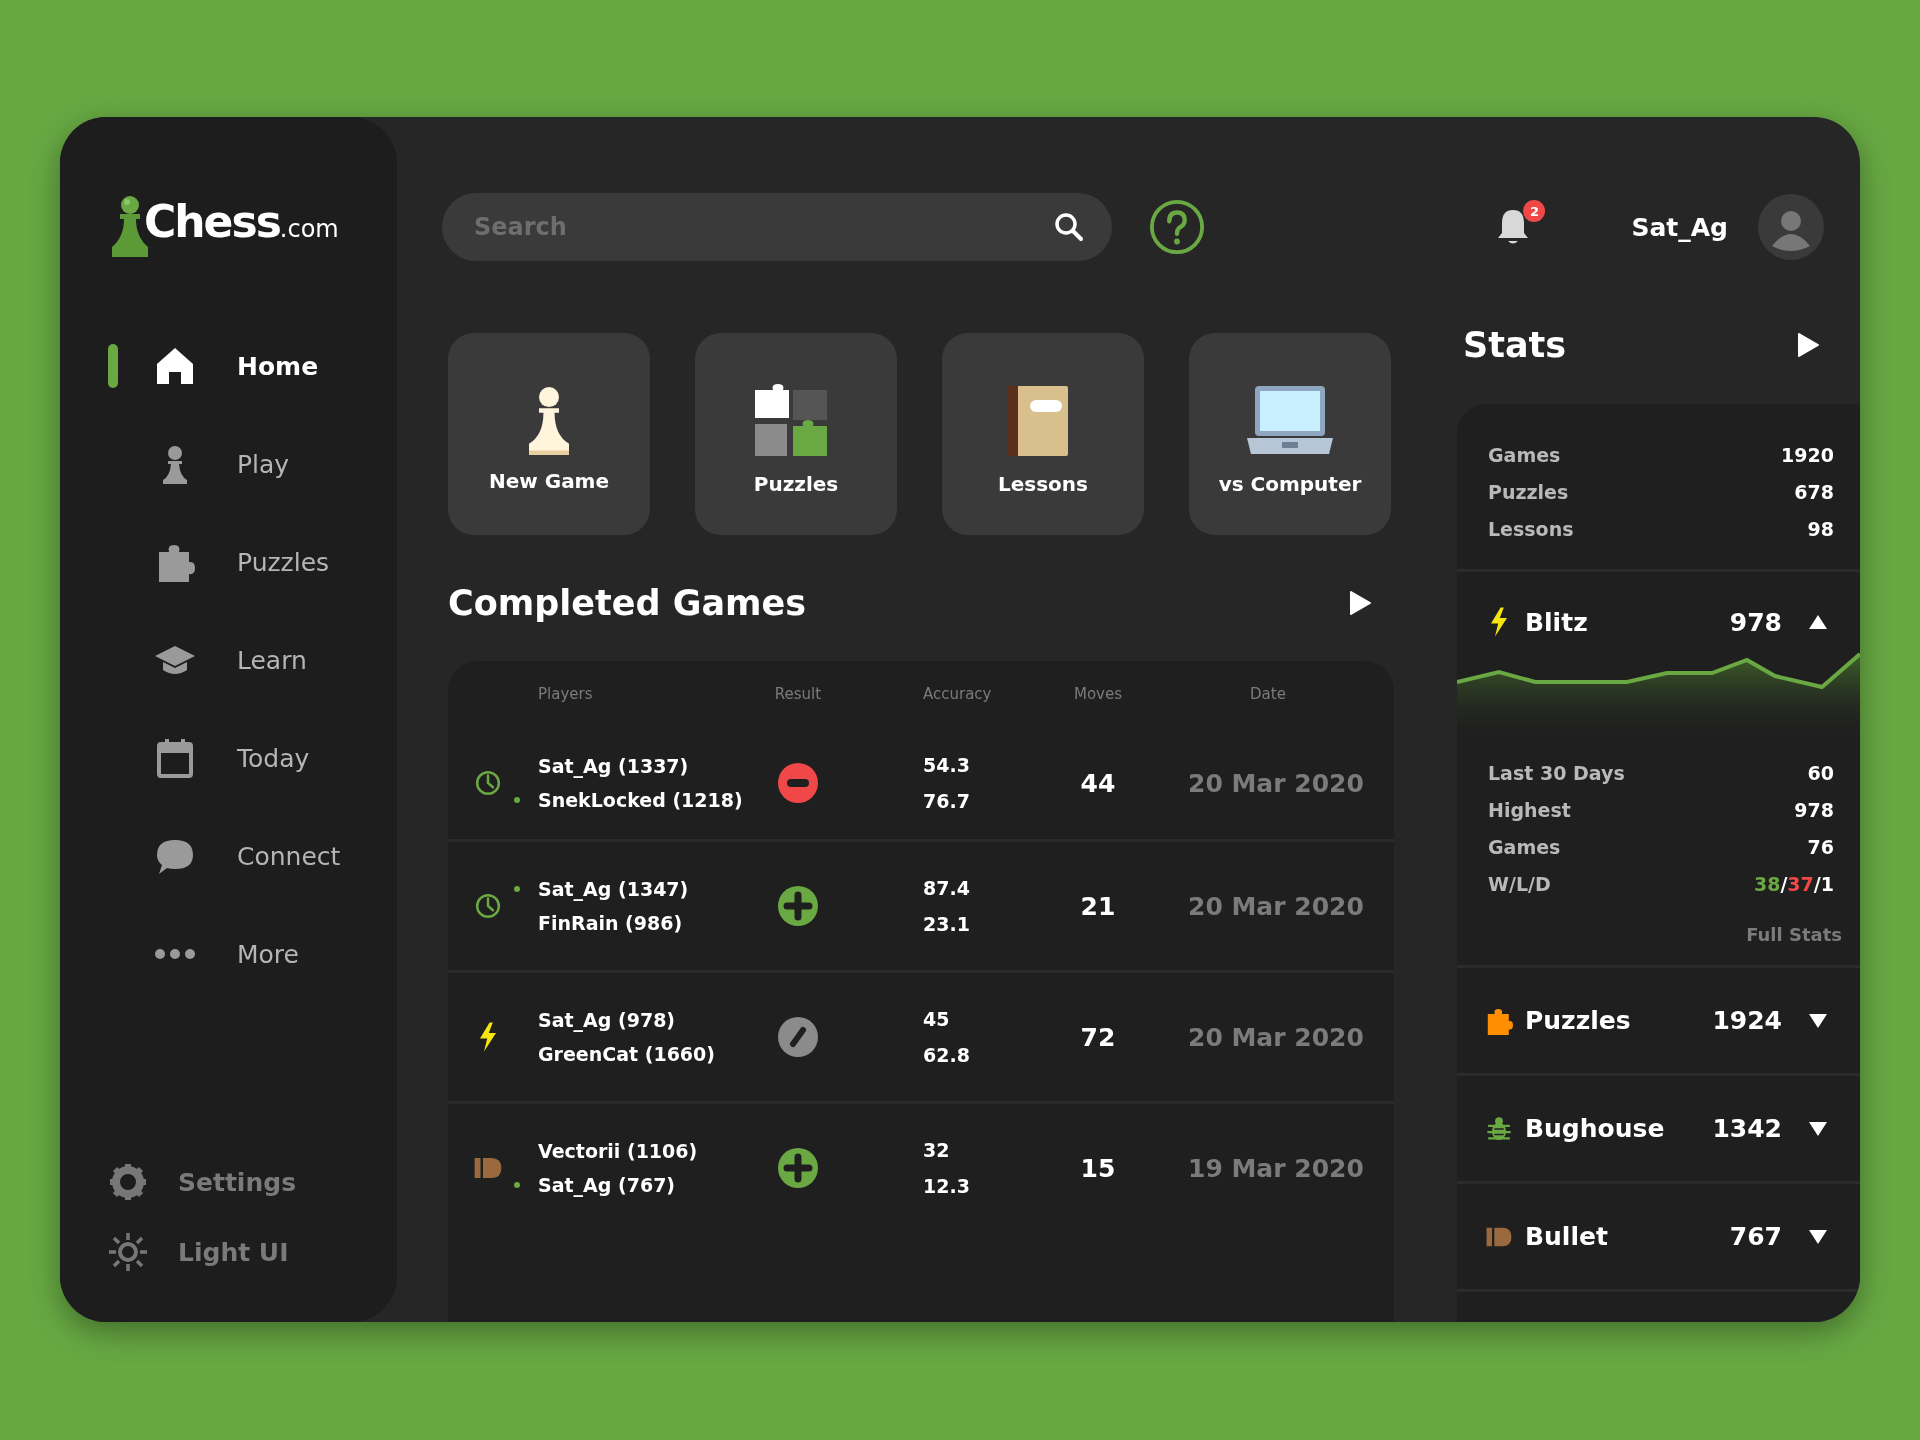 The height and width of the screenshot is (1440, 1920). I want to click on column-header: Players, so click(565, 694).